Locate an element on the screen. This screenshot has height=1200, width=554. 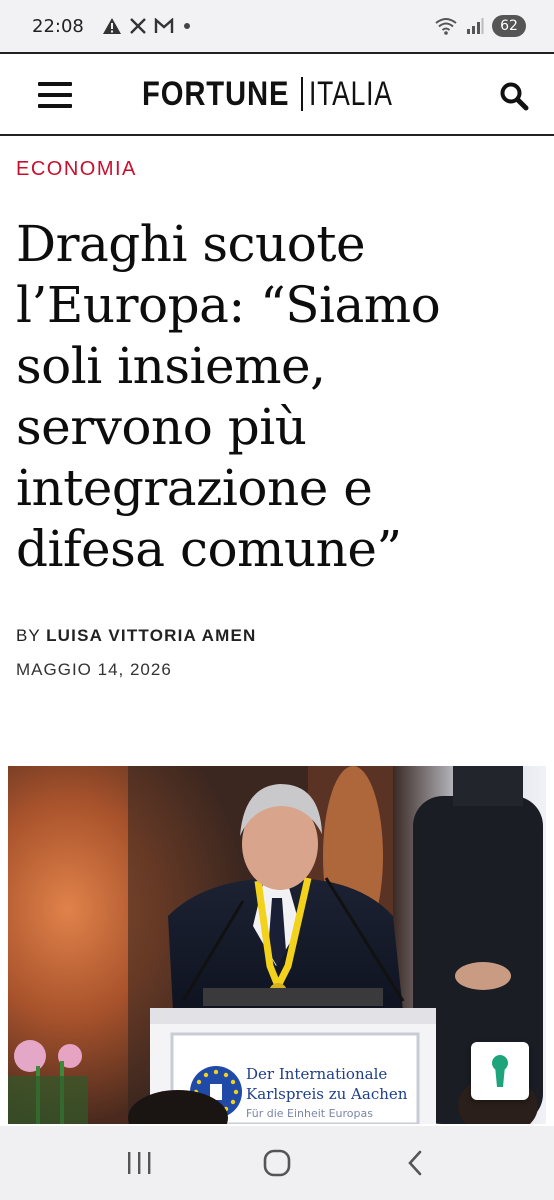
keyhole-access-button is located at coordinates (500, 1071).